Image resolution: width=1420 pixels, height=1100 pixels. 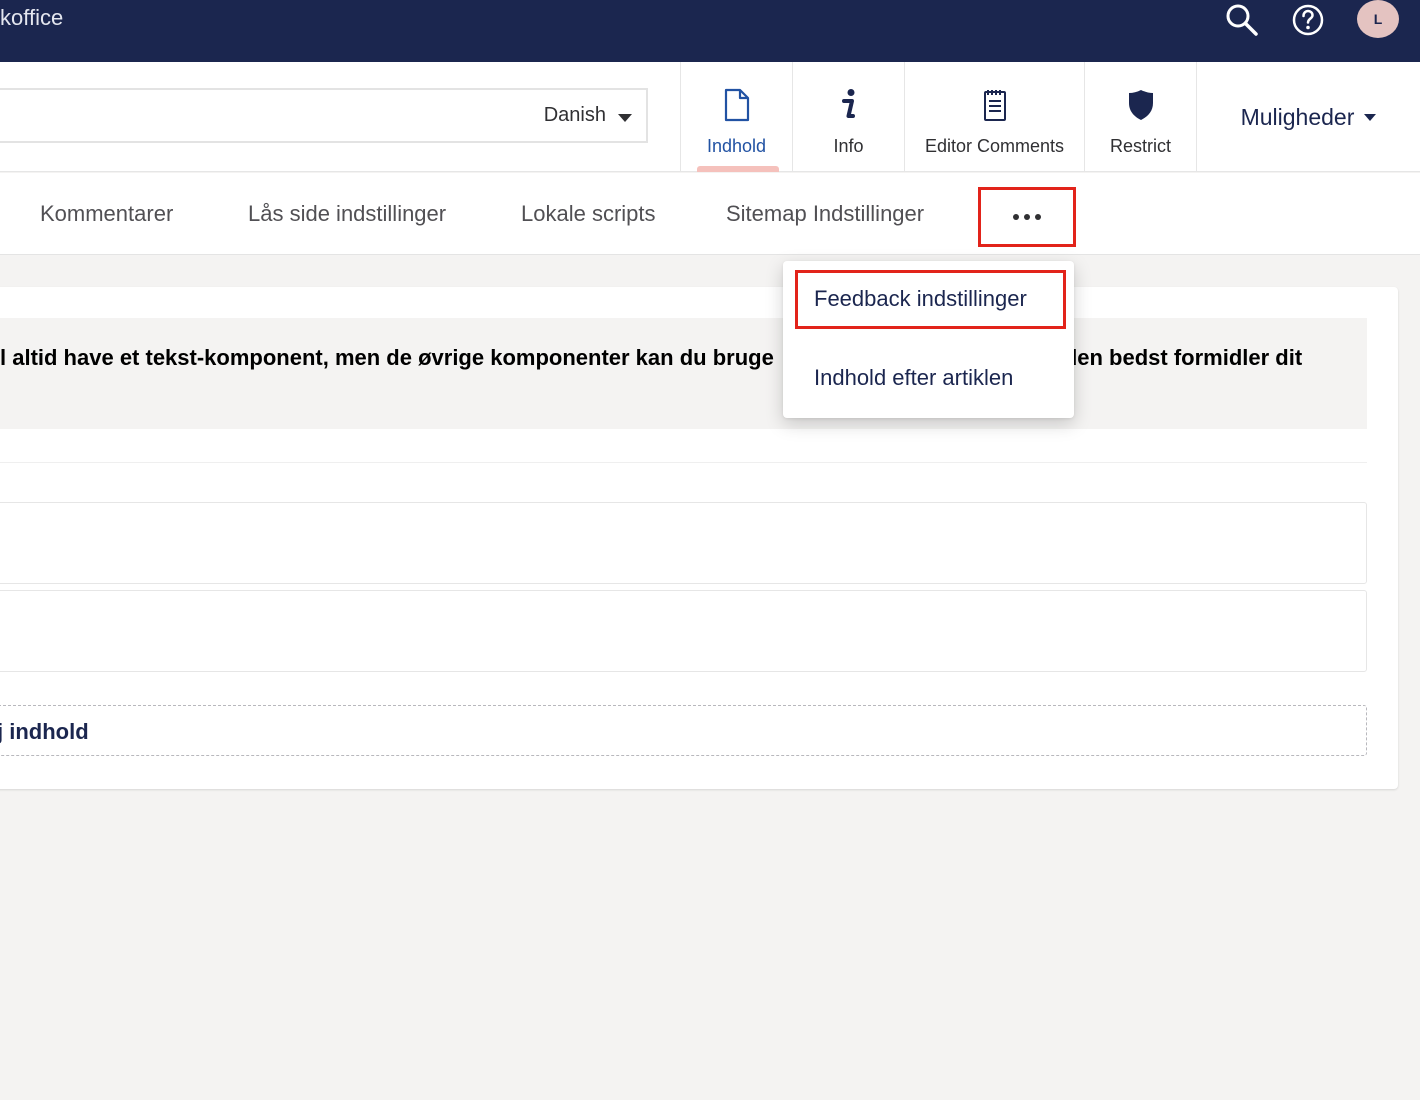 What do you see at coordinates (994, 146) in the screenshot?
I see `tab-label: Editor Comments` at bounding box center [994, 146].